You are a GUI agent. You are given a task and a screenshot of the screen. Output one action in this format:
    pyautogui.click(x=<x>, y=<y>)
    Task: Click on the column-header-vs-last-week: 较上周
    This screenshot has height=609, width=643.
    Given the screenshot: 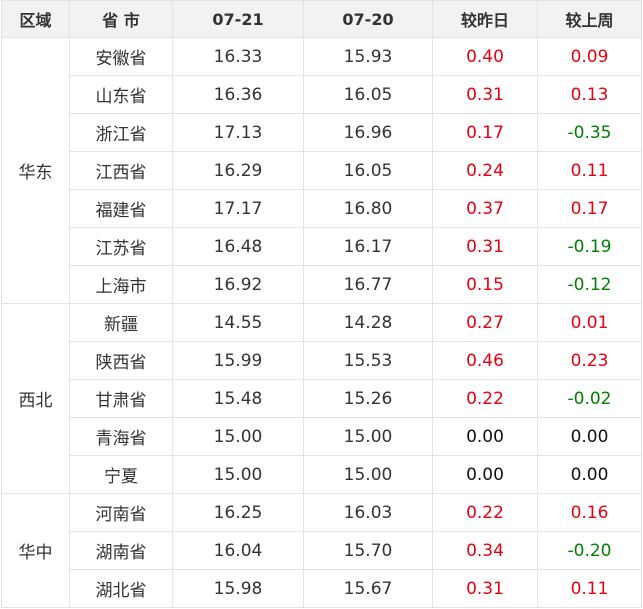 What is the action you would take?
    pyautogui.click(x=589, y=19)
    